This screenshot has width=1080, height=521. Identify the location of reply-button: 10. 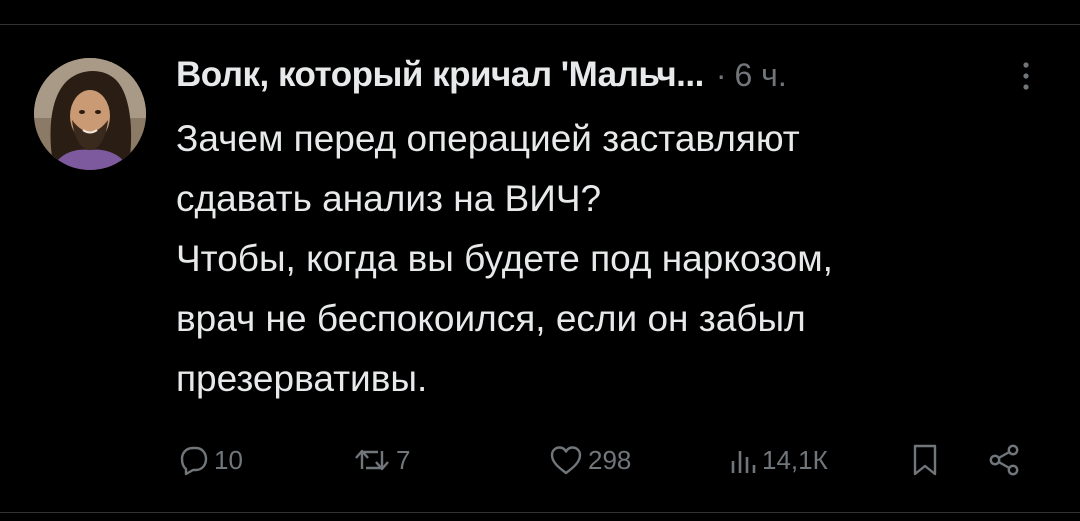
(209, 460).